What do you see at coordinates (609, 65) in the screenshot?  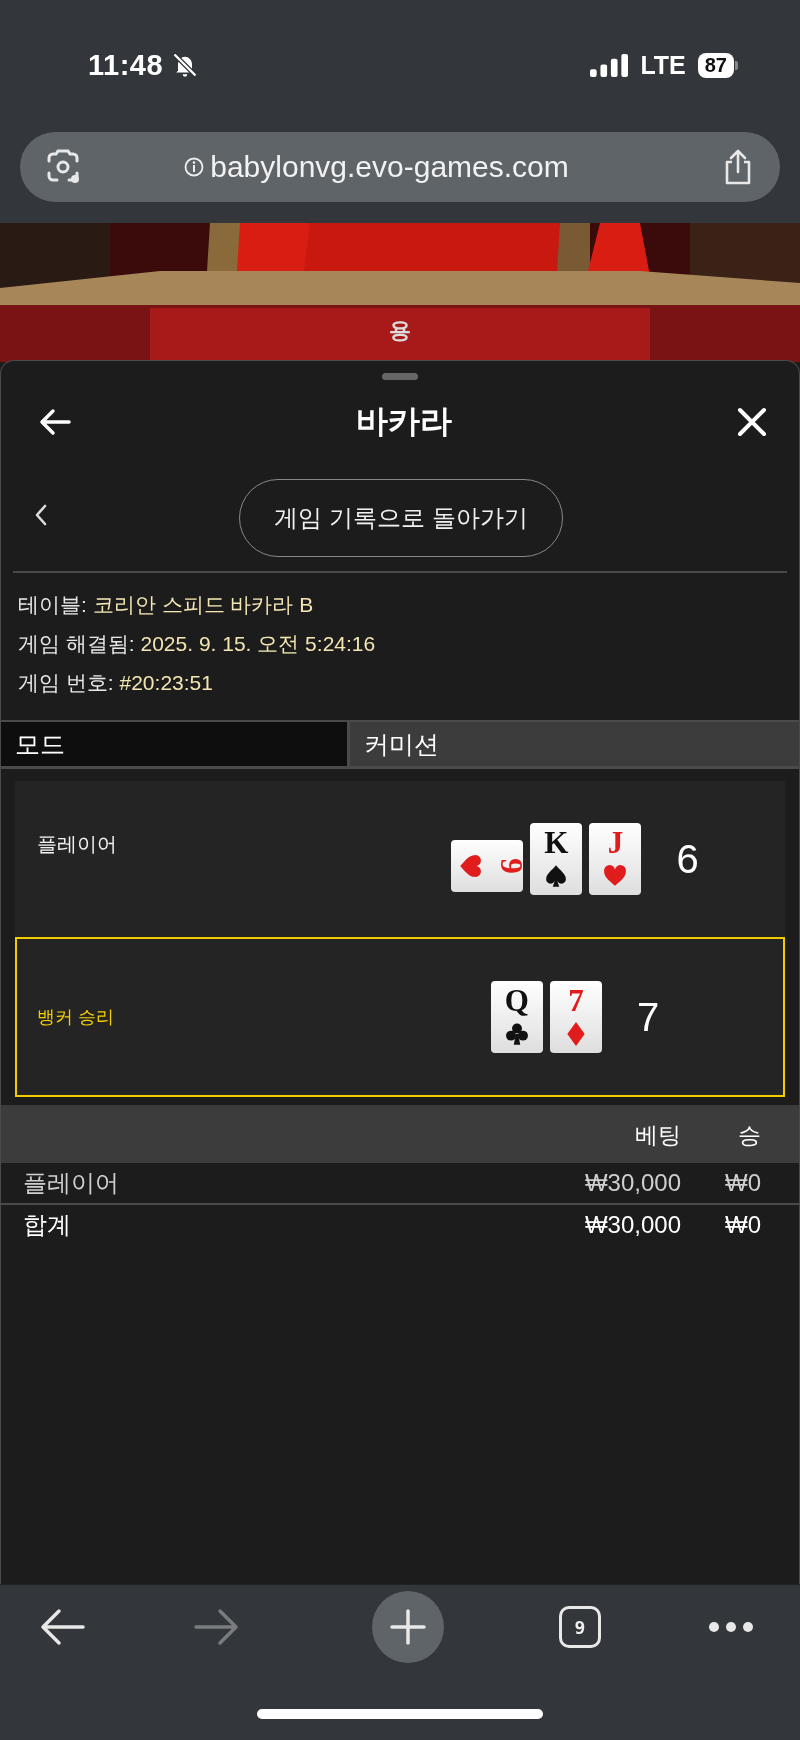 I see `signal-icon` at bounding box center [609, 65].